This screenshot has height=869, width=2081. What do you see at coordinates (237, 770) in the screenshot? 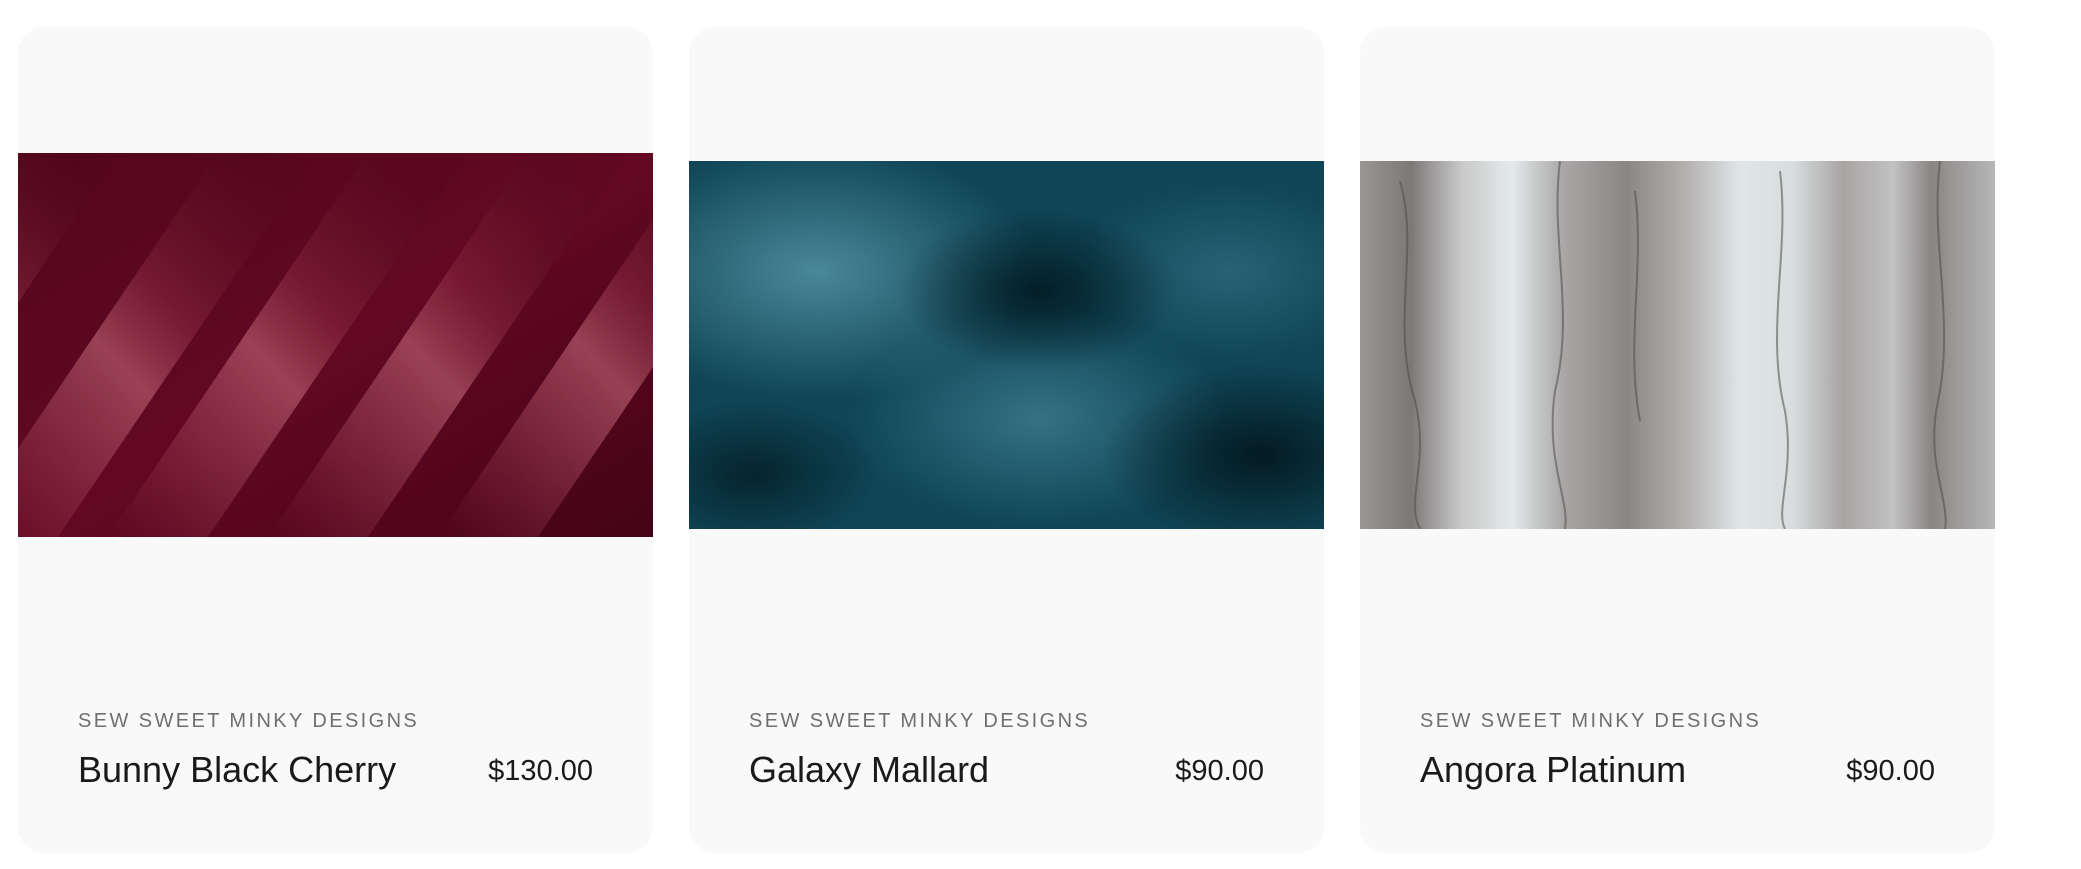
I see `product-title: Bunny Black Cherry` at bounding box center [237, 770].